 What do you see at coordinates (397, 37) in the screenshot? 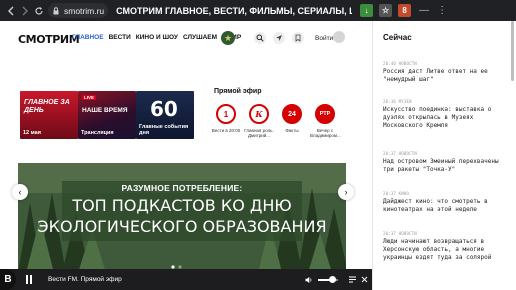
I see `sidebar-title: Сейчас` at bounding box center [397, 37].